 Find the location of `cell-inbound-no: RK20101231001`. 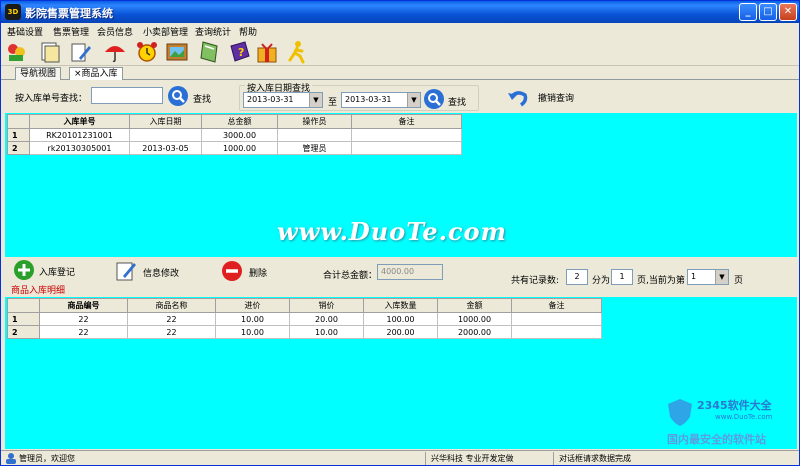

cell-inbound-no: RK20101231001 is located at coordinates (79, 135).